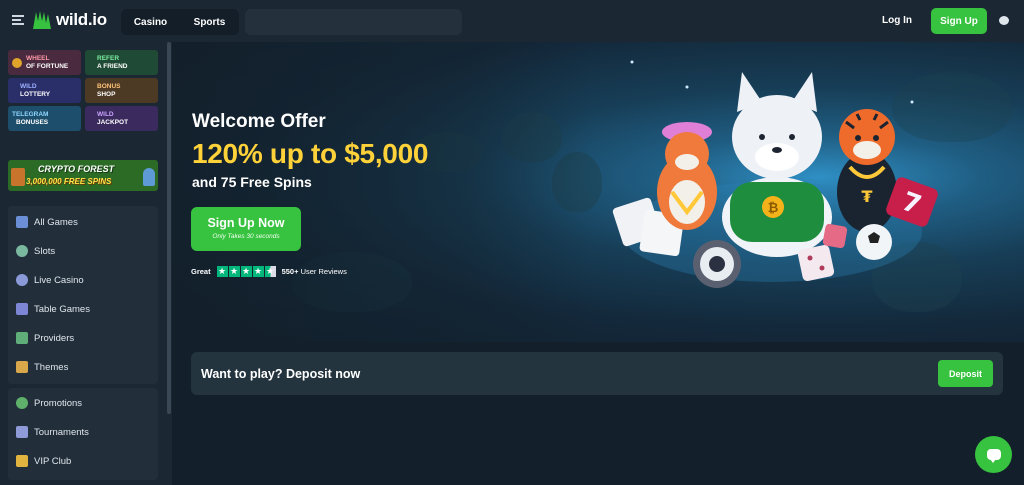 The image size is (1024, 485). What do you see at coordinates (18, 20) in the screenshot?
I see `menu-toggle-icon` at bounding box center [18, 20].